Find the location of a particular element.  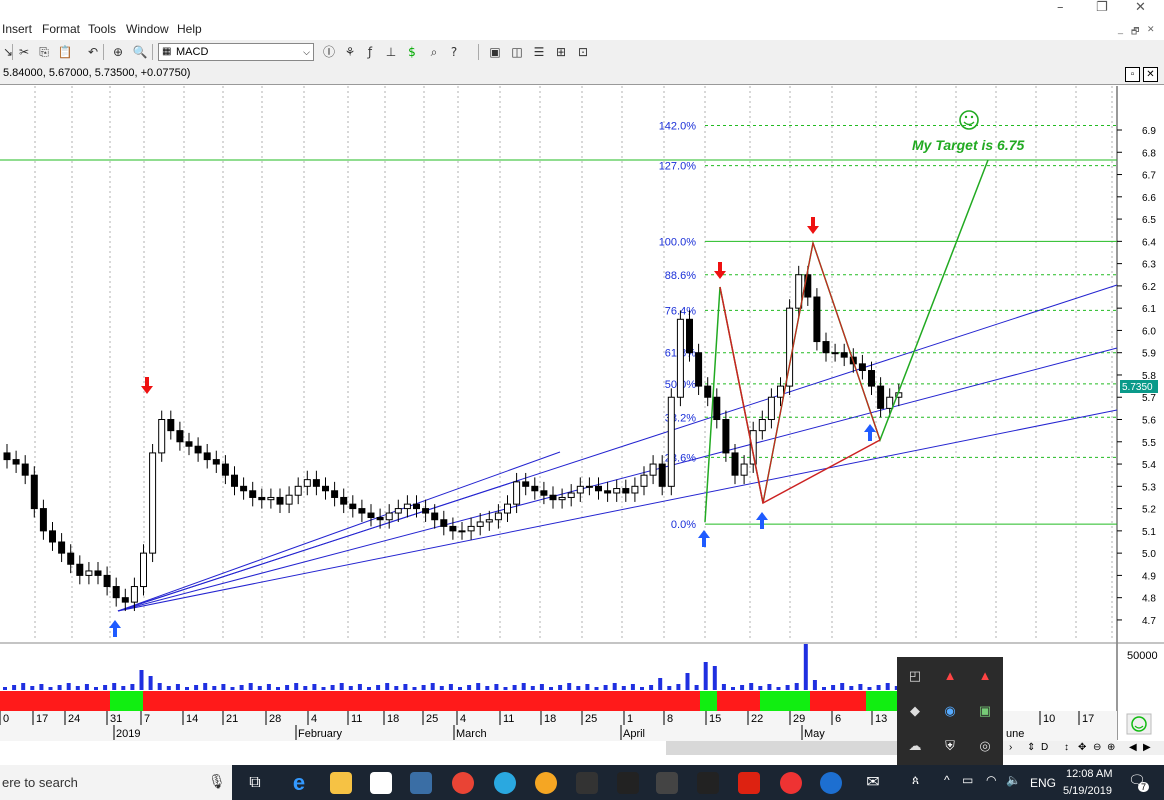

media-icon is located at coordinates (421, 783).